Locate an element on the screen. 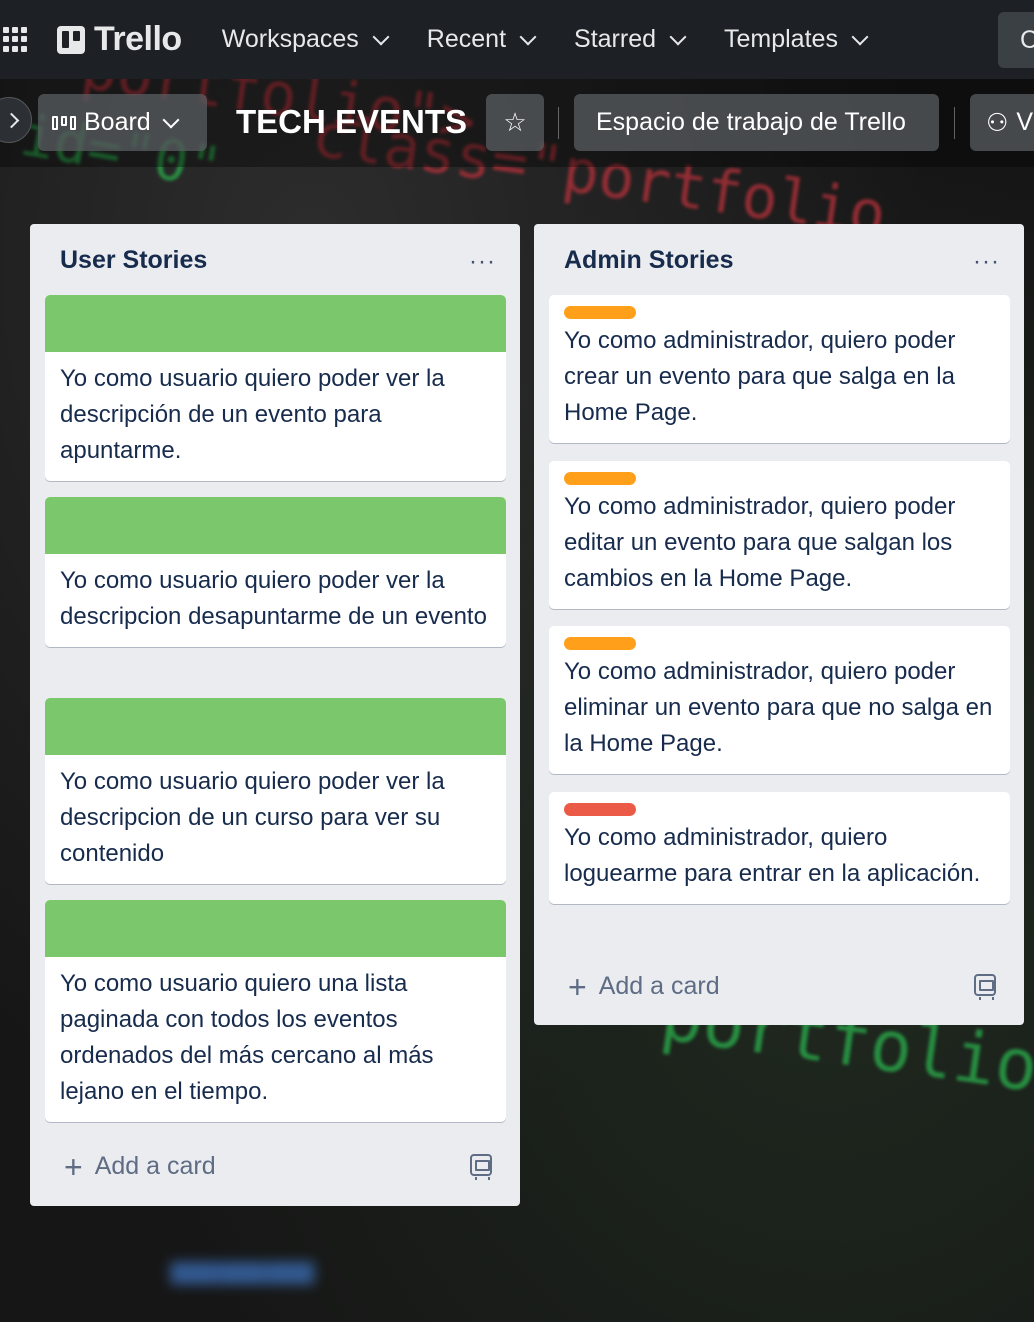 Image resolution: width=1034 pixels, height=1322 pixels. card-label-red is located at coordinates (600, 809).